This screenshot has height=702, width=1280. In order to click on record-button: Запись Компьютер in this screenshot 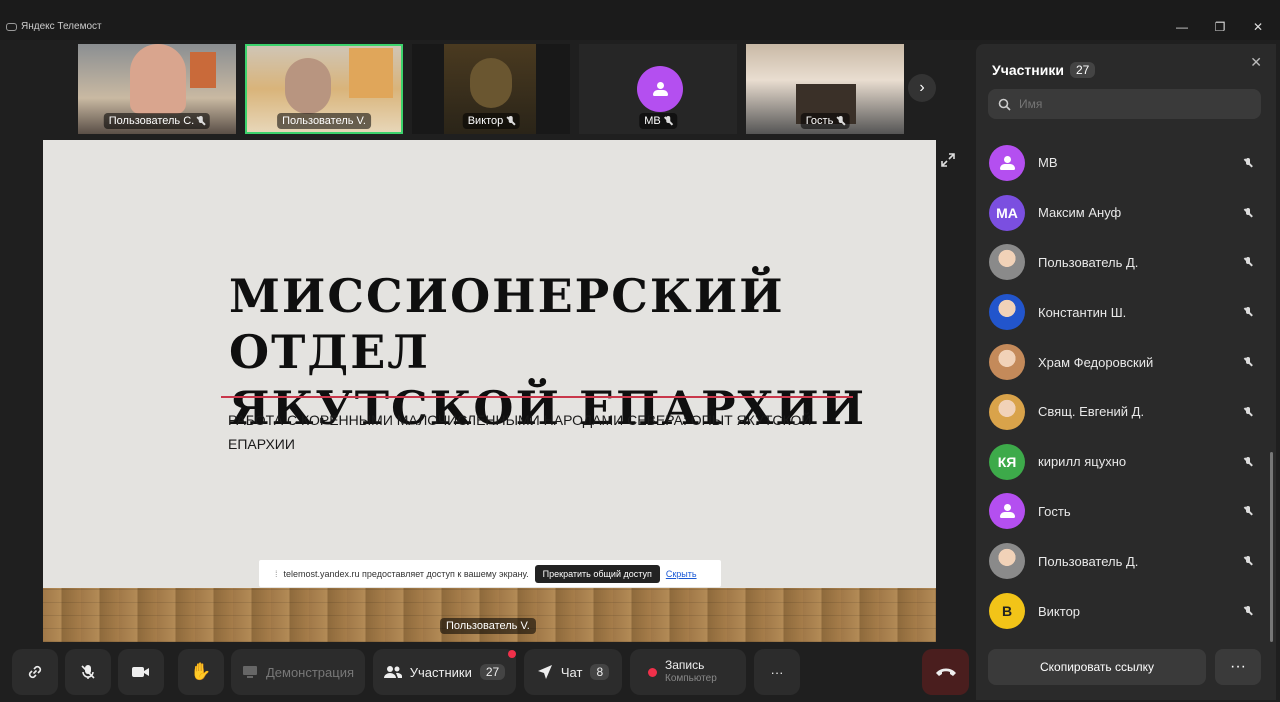, I will do `click(688, 672)`.